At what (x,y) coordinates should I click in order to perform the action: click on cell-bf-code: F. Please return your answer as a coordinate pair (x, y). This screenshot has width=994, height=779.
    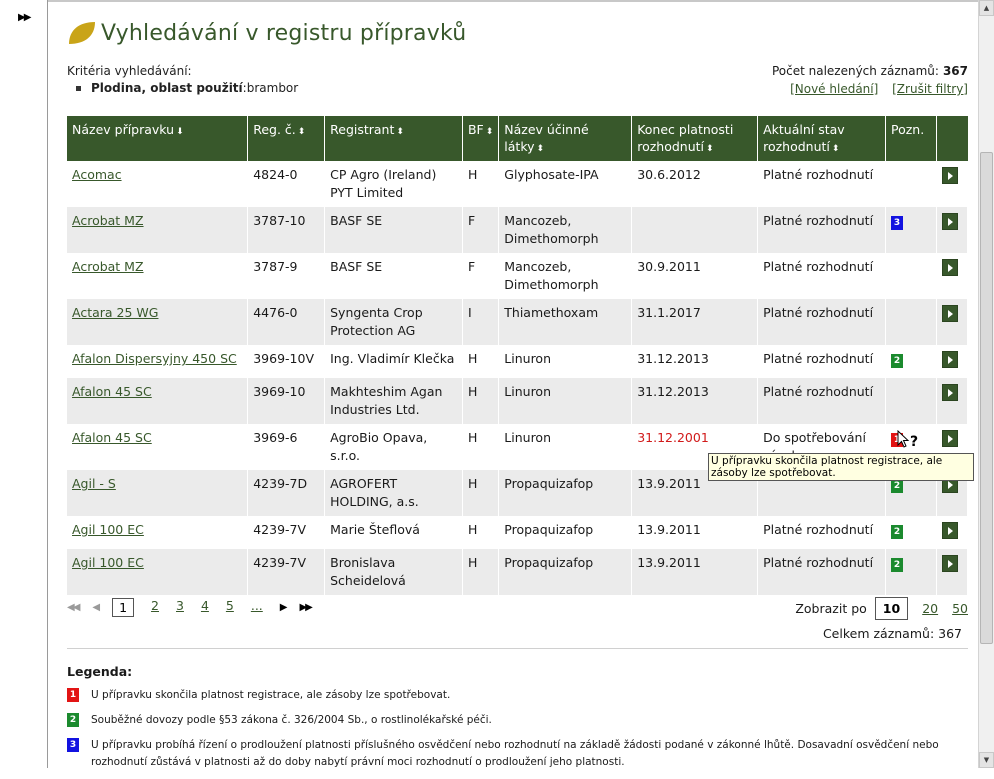
    Looking at the image, I should click on (481, 230).